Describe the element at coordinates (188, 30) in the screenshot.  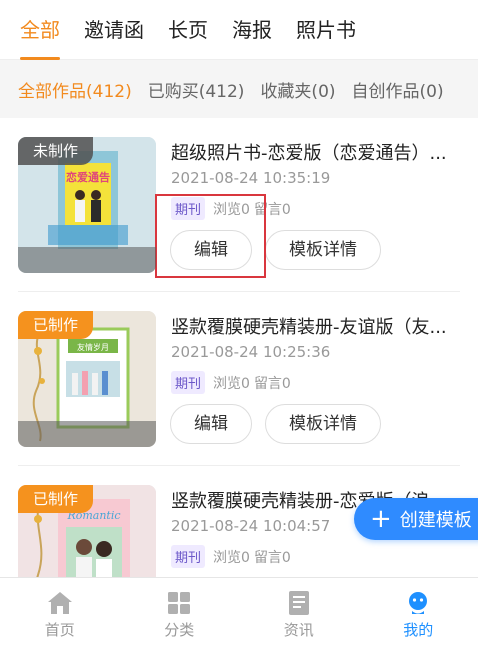
I see `tab-long-page: 长页` at that location.